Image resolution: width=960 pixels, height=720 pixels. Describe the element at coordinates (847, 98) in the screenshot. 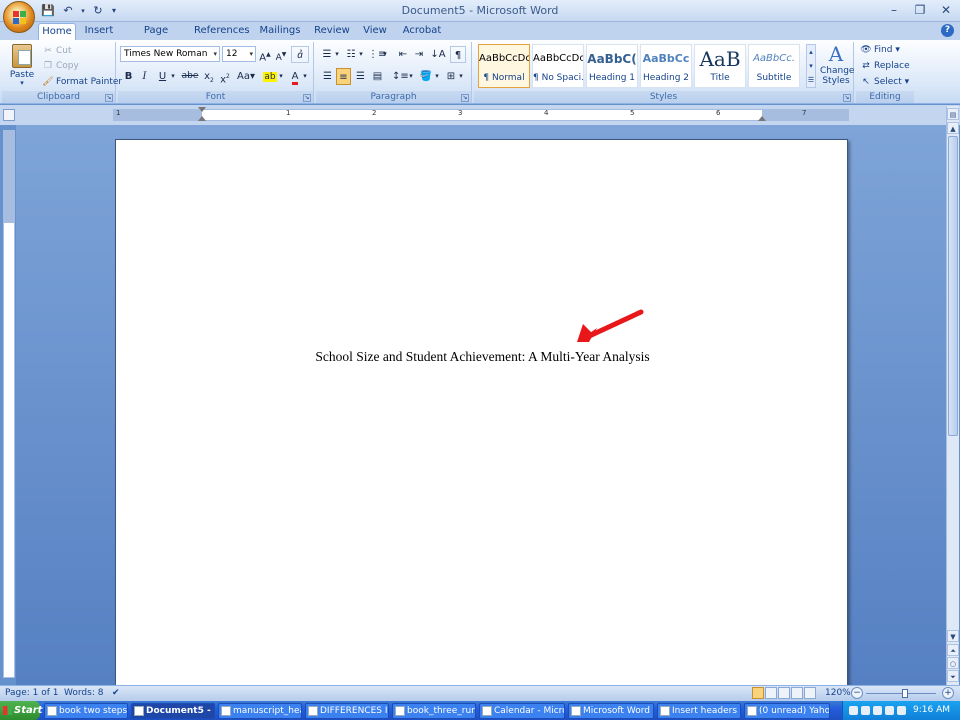

I see `styles-dialog-launcher: ↘` at that location.